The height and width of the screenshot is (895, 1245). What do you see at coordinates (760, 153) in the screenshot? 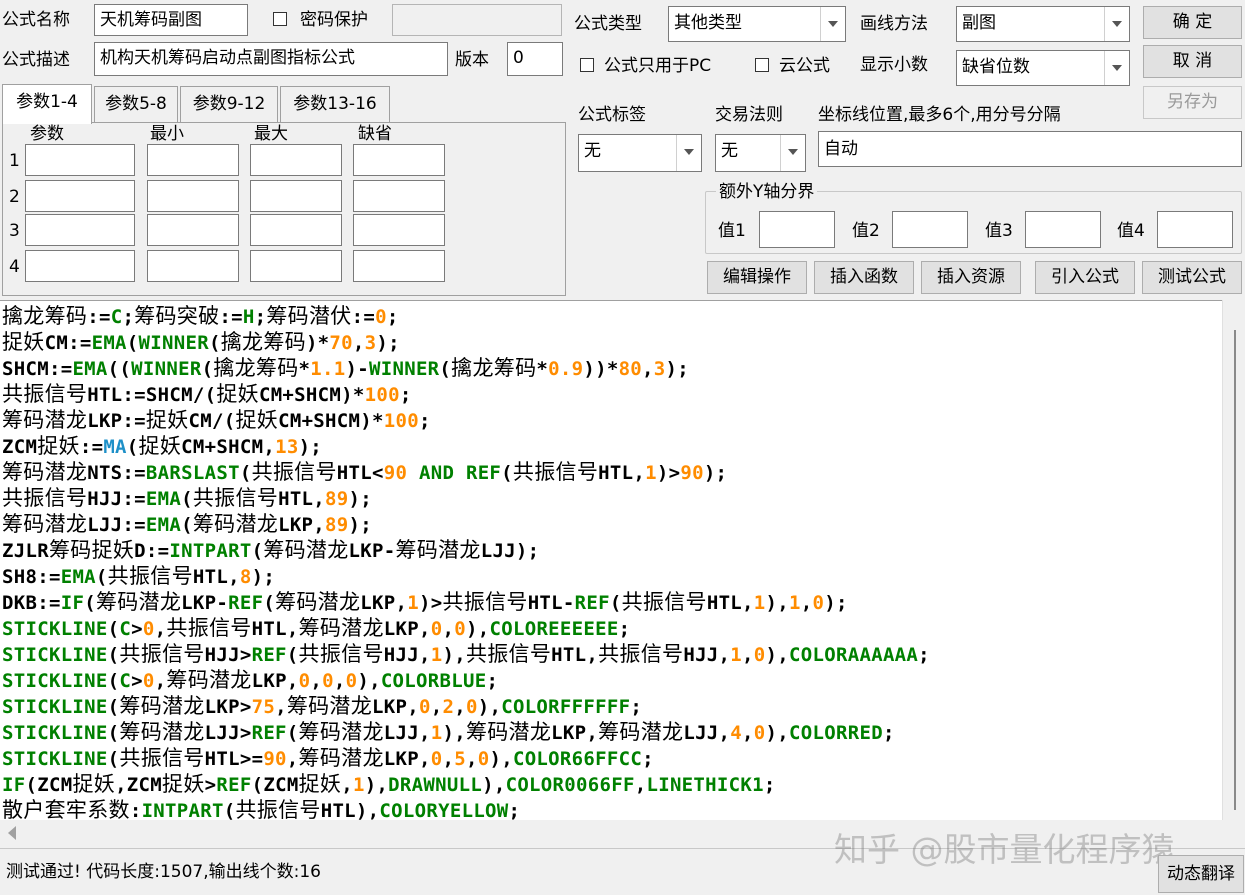
I see `trade-rule-select: 无` at bounding box center [760, 153].